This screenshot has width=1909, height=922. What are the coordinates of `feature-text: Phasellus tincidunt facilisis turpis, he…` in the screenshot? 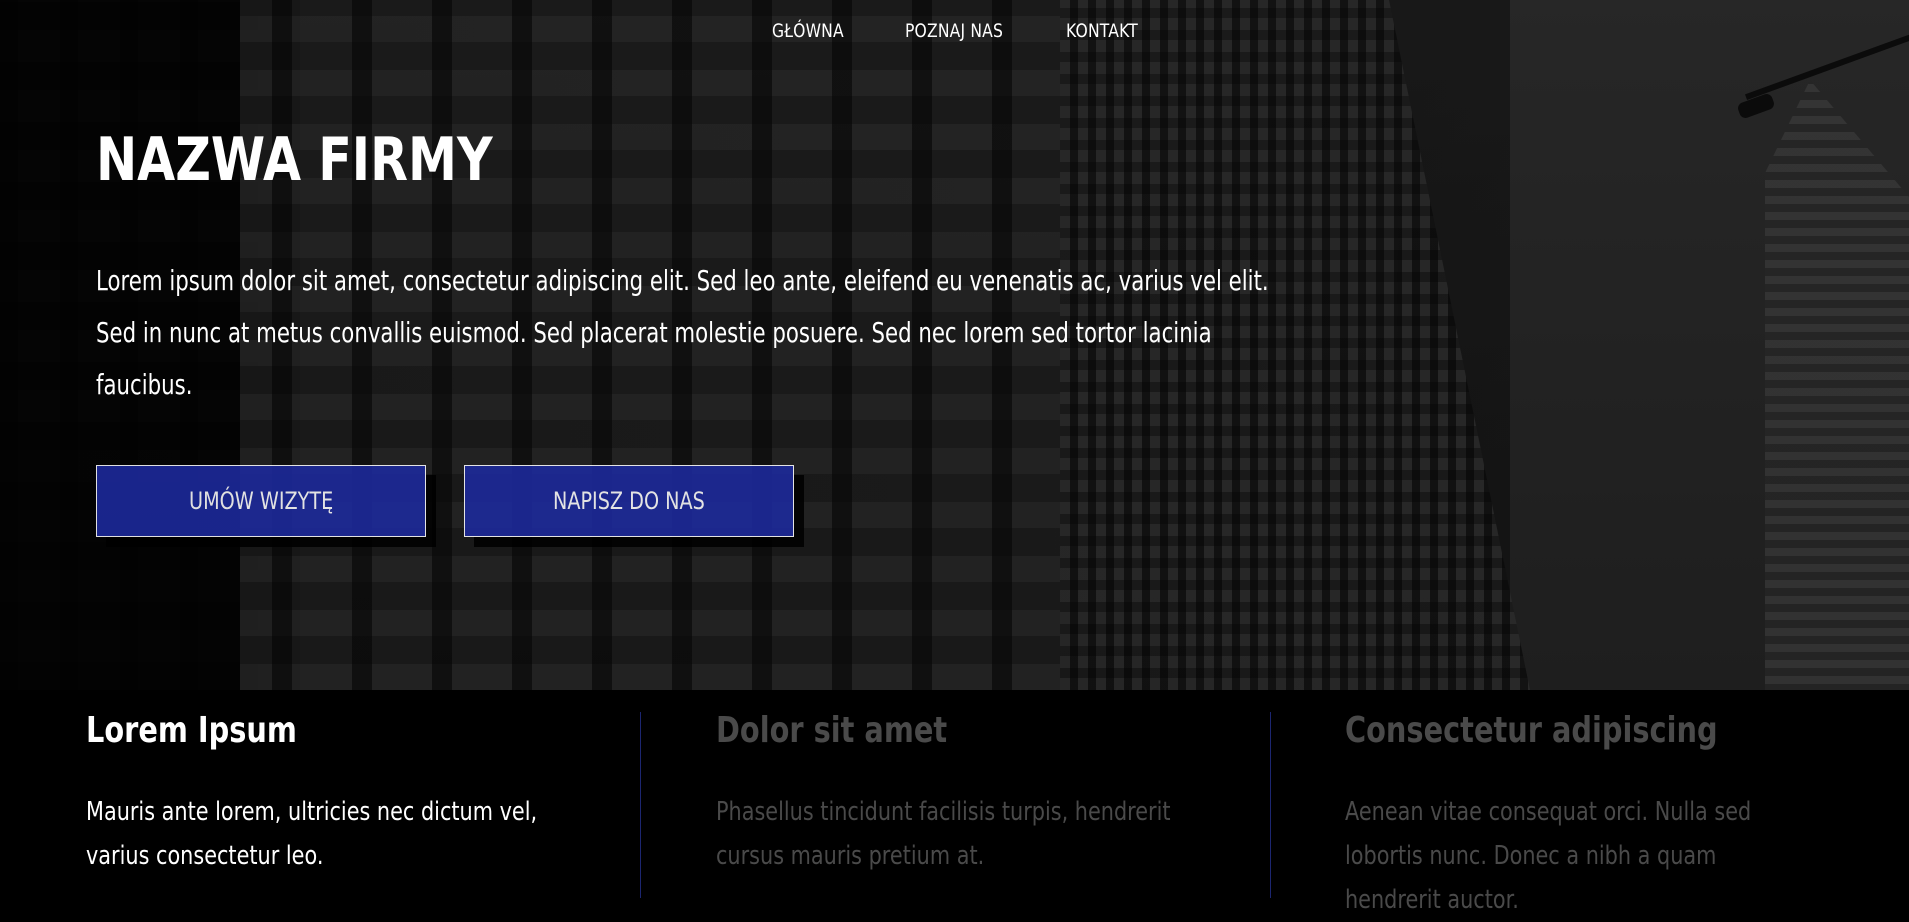 It's located at (943, 834).